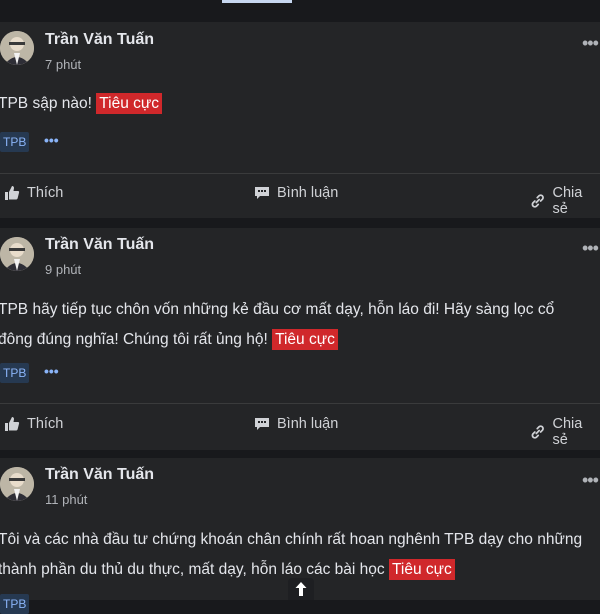  I want to click on top-tab-indicator, so click(300, 1).